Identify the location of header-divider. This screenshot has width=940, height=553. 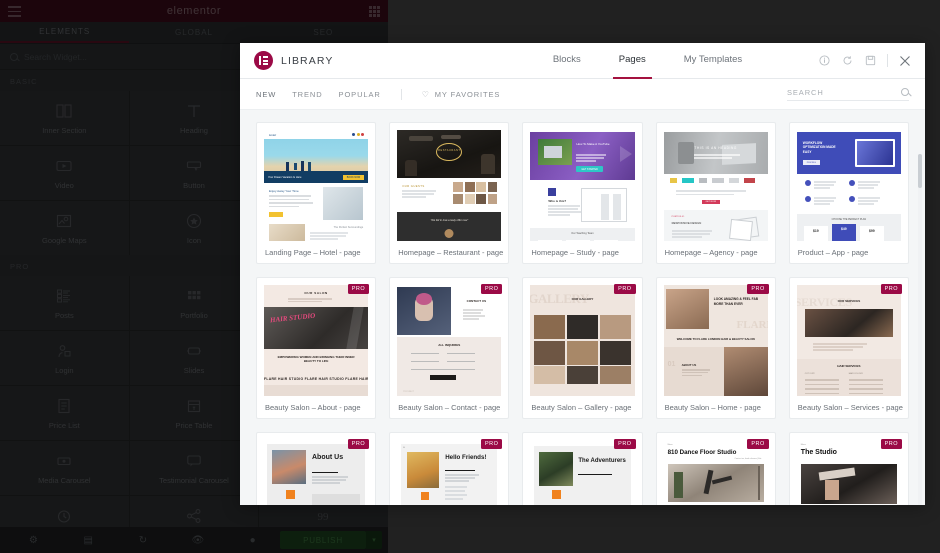
(887, 60).